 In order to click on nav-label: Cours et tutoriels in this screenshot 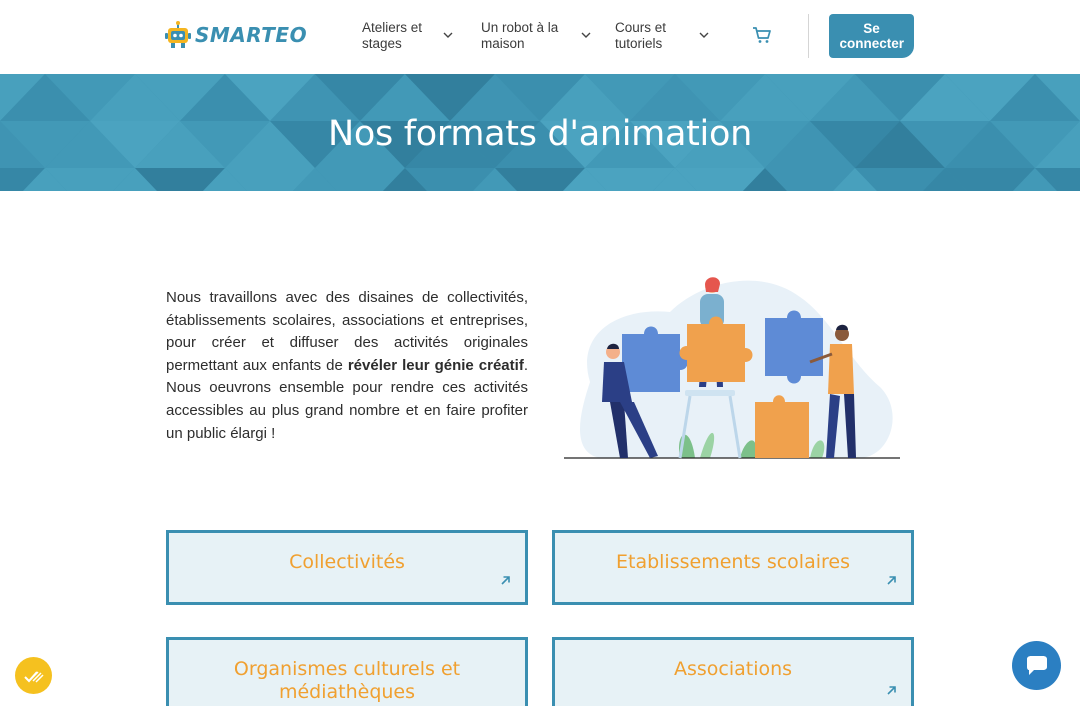, I will do `click(641, 35)`.